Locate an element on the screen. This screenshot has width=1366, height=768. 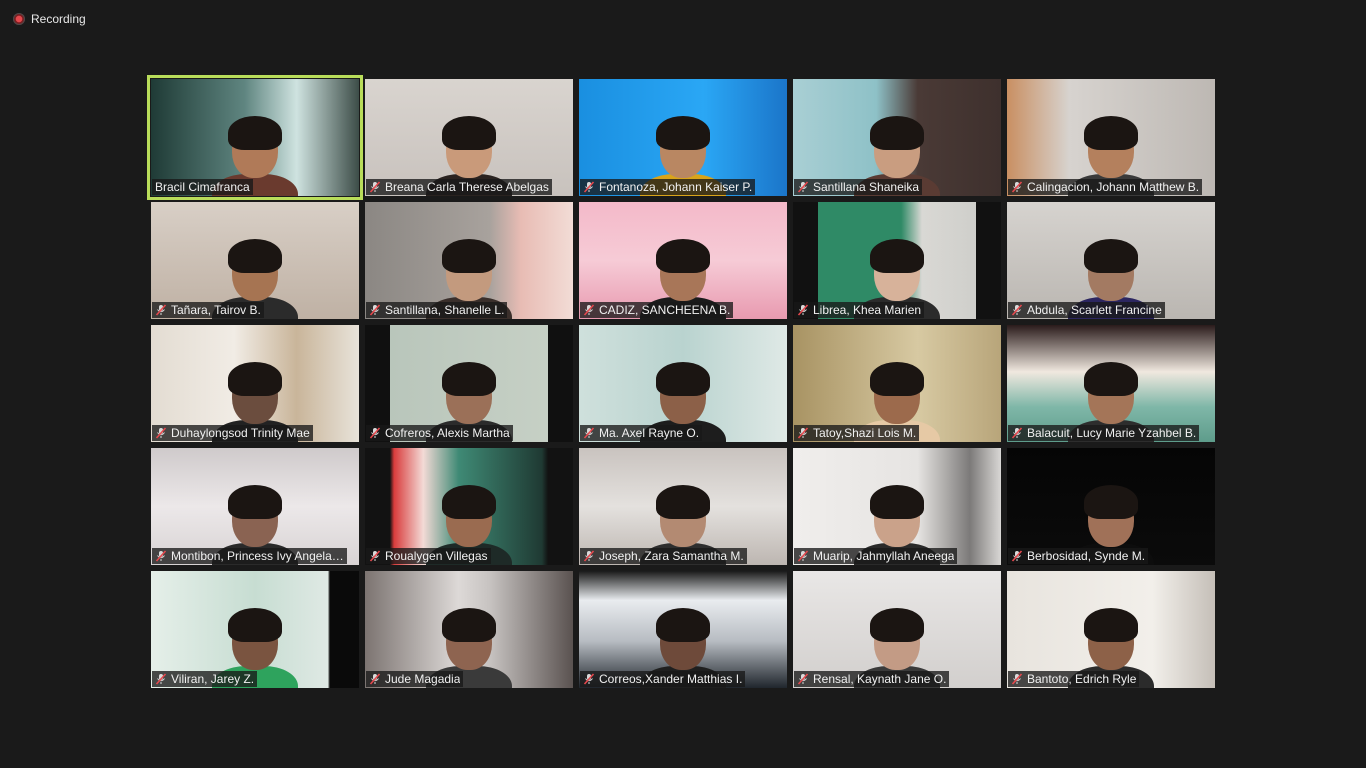
participant-nameplate: Tatoy,Shazi Lois M. is located at coordinates (857, 433).